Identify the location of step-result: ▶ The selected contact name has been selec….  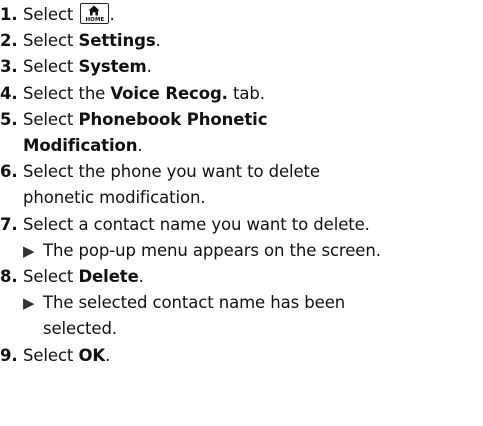
(253, 316).